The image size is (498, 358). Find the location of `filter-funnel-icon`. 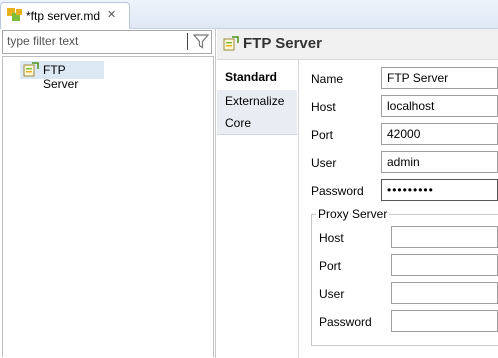

filter-funnel-icon is located at coordinates (201, 41).